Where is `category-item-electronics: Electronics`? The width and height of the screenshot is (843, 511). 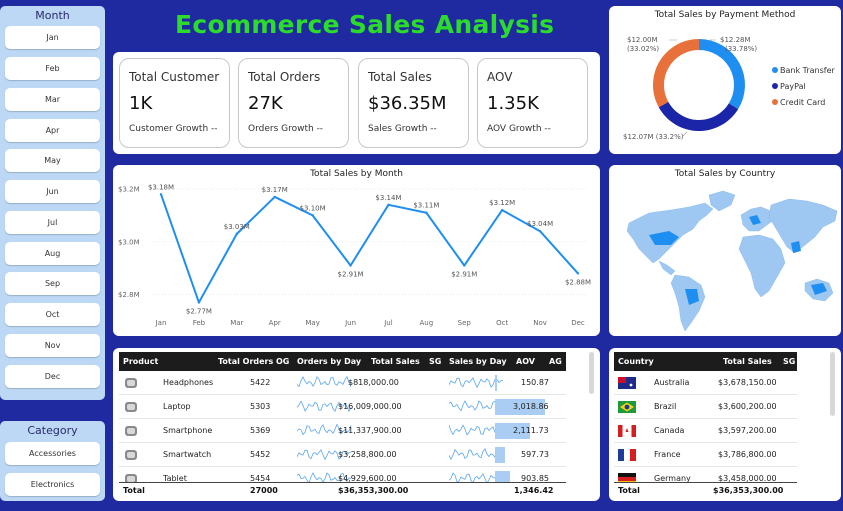
category-item-electronics: Electronics is located at coordinates (52, 484).